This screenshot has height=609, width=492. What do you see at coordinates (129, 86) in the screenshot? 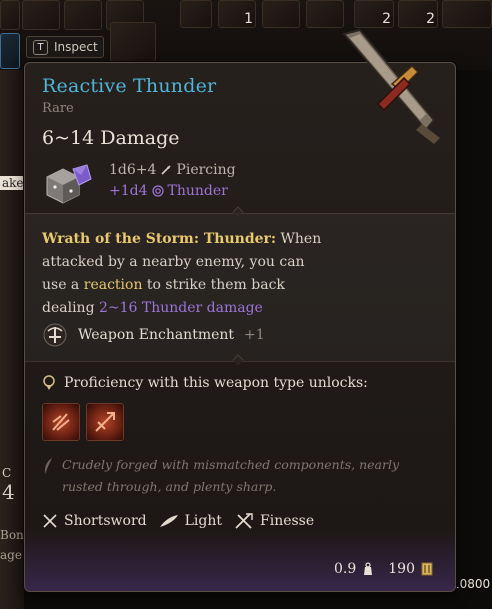
I see `item-title: Reactive Thunder` at bounding box center [129, 86].